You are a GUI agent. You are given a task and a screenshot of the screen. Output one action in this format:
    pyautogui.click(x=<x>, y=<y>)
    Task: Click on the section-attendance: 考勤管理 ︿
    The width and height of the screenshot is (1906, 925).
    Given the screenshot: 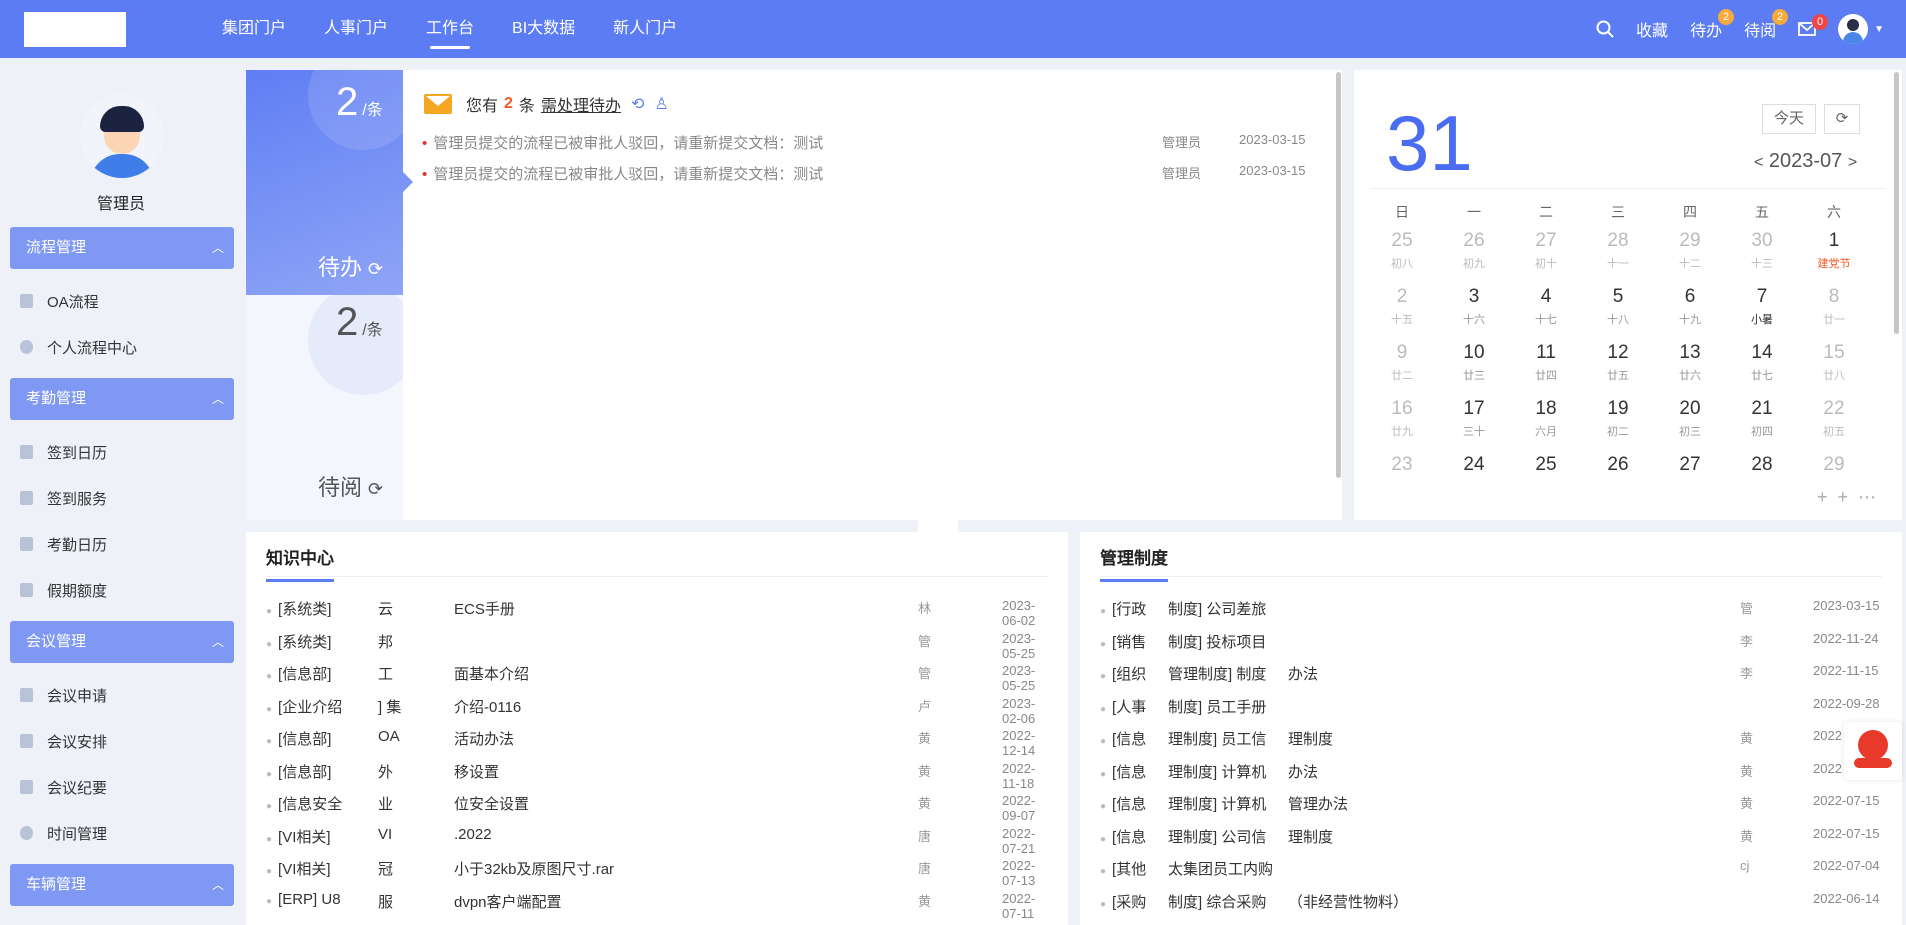 What is the action you would take?
    pyautogui.click(x=122, y=399)
    